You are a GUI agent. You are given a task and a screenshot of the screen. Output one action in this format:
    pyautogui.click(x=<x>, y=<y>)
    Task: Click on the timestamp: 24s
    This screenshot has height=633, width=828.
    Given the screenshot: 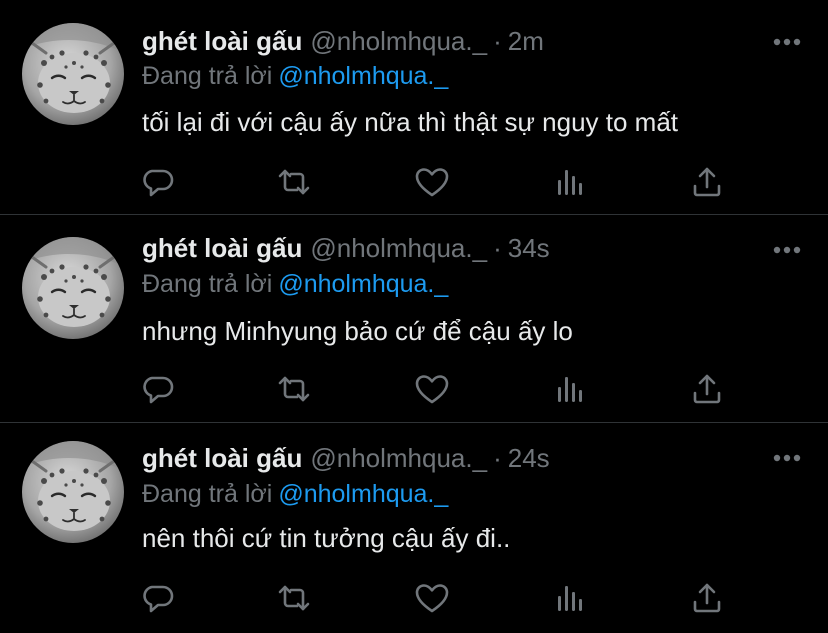 What is the action you would take?
    pyautogui.click(x=529, y=458)
    